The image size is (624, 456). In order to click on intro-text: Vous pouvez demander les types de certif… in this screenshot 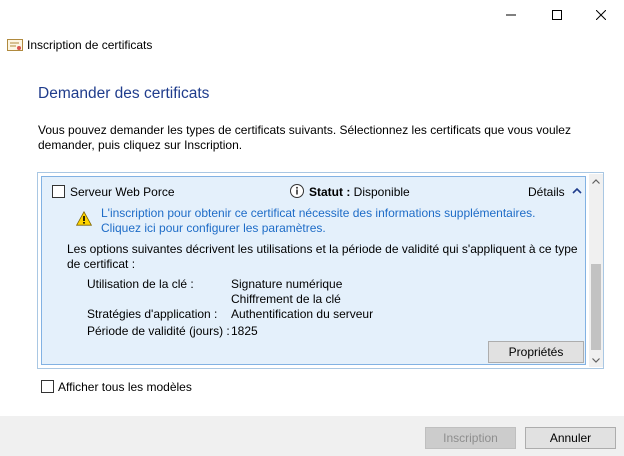, I will do `click(304, 137)`.